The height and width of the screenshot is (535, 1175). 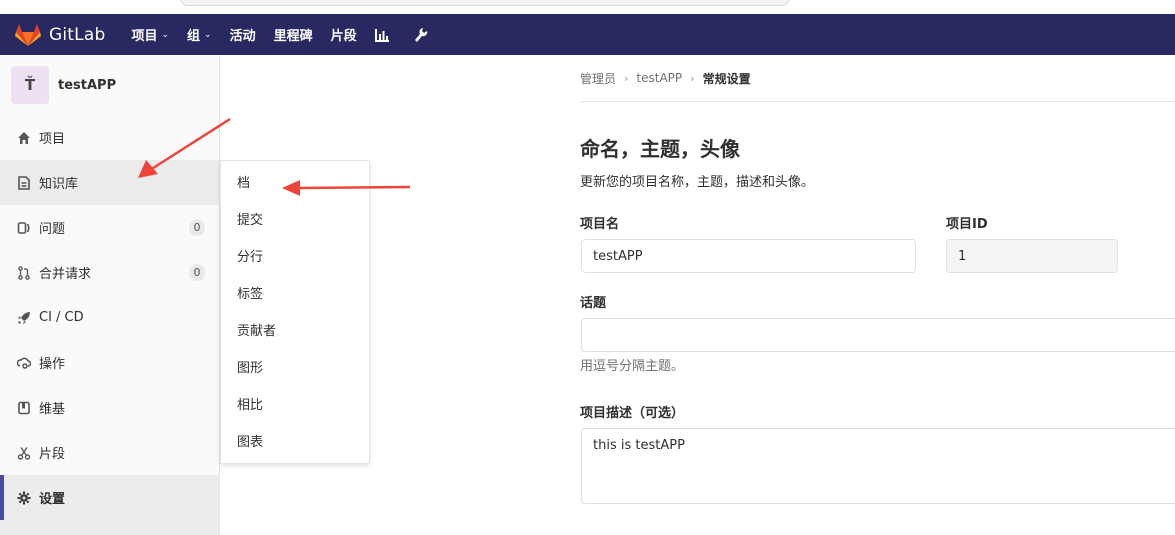 What do you see at coordinates (632, 366) in the screenshot?
I see `topics-help-text: 用逗号分隔主题。` at bounding box center [632, 366].